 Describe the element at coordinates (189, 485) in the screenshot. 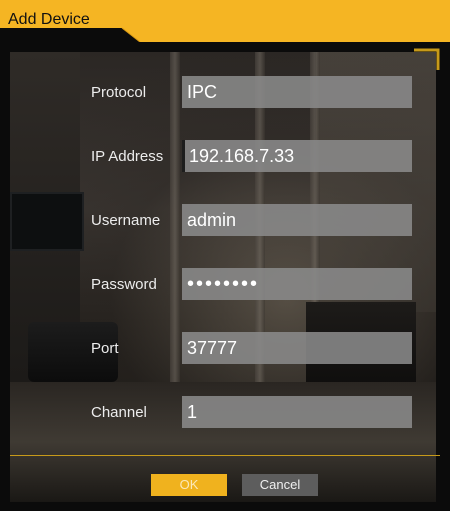

I see `ok-button: OK` at that location.